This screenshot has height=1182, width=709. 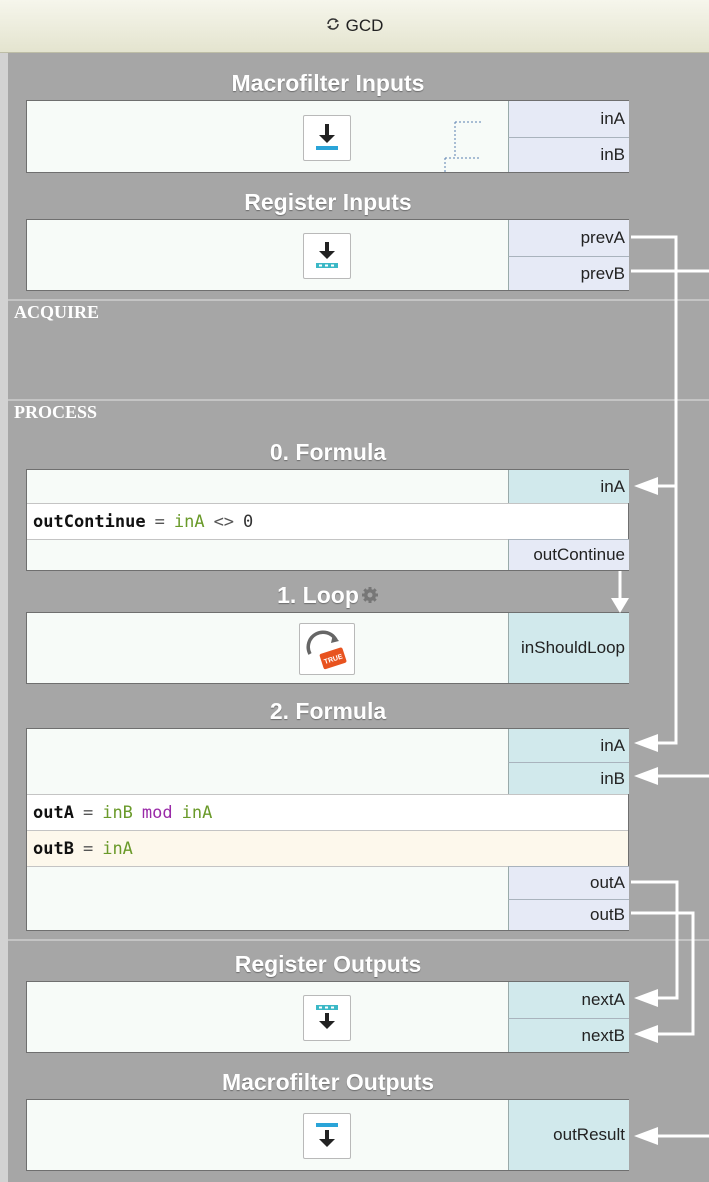 I want to click on wire-outB, so click(x=663, y=973).